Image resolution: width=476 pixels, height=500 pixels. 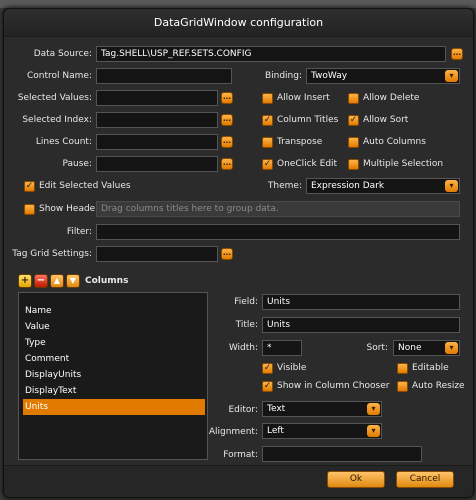 I want to click on alignment-value: Left, so click(x=275, y=431).